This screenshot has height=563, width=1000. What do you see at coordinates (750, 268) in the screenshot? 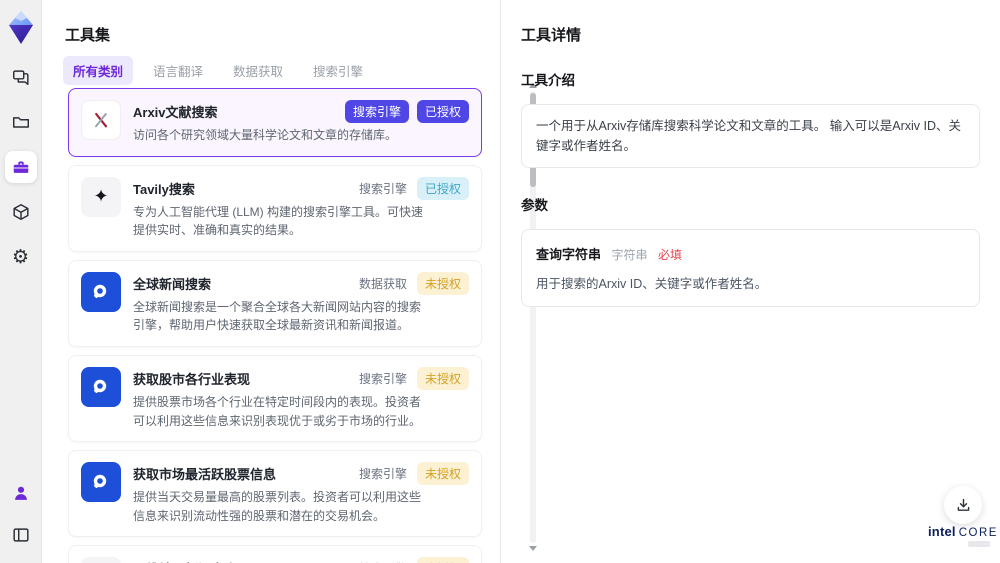
I see `param-card: 查询字符串 字符串 必填 用于搜索的Arxiv ID、关键字或作者姓名。` at bounding box center [750, 268].